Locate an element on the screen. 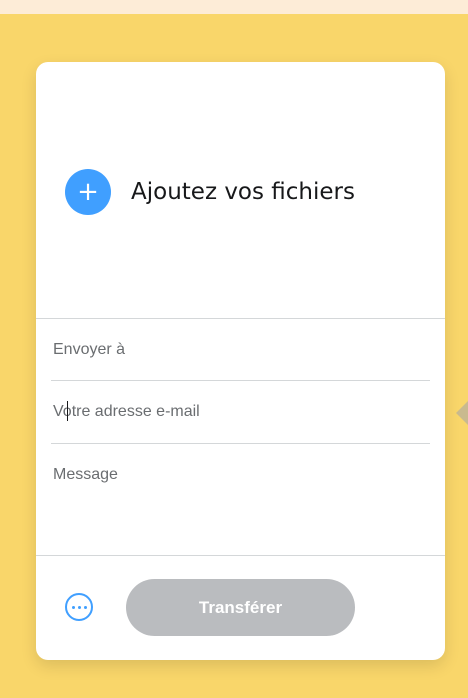  footer-divider is located at coordinates (240, 555).